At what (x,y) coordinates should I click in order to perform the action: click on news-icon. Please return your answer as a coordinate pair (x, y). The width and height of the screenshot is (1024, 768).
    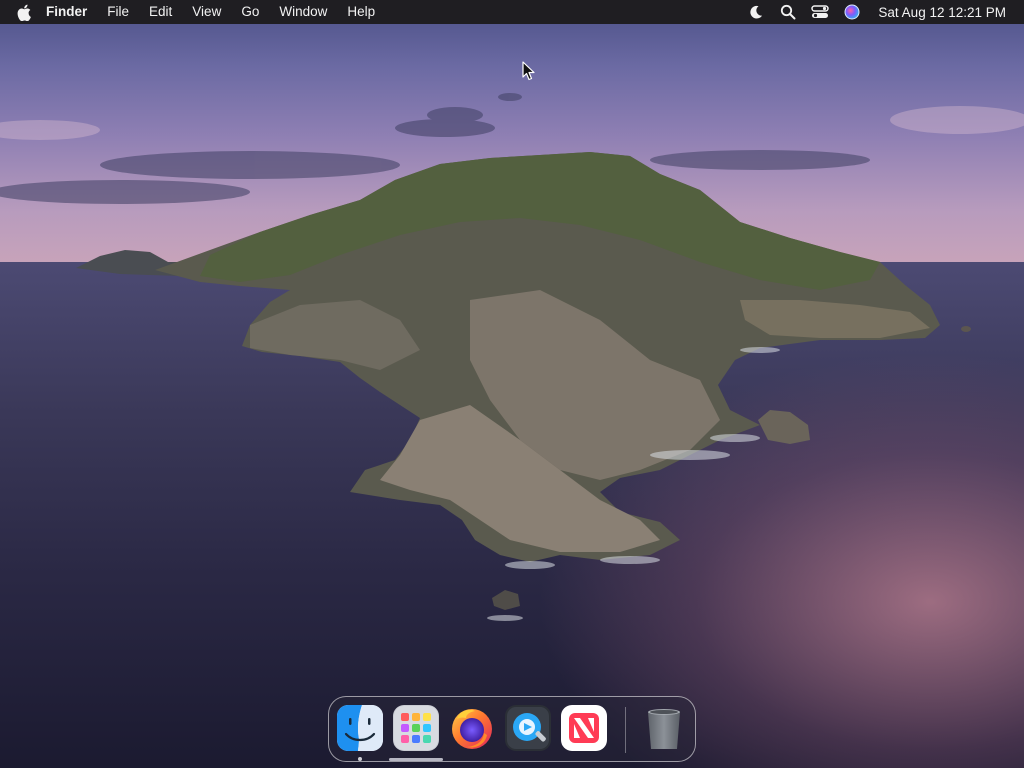
    Looking at the image, I should click on (584, 728).